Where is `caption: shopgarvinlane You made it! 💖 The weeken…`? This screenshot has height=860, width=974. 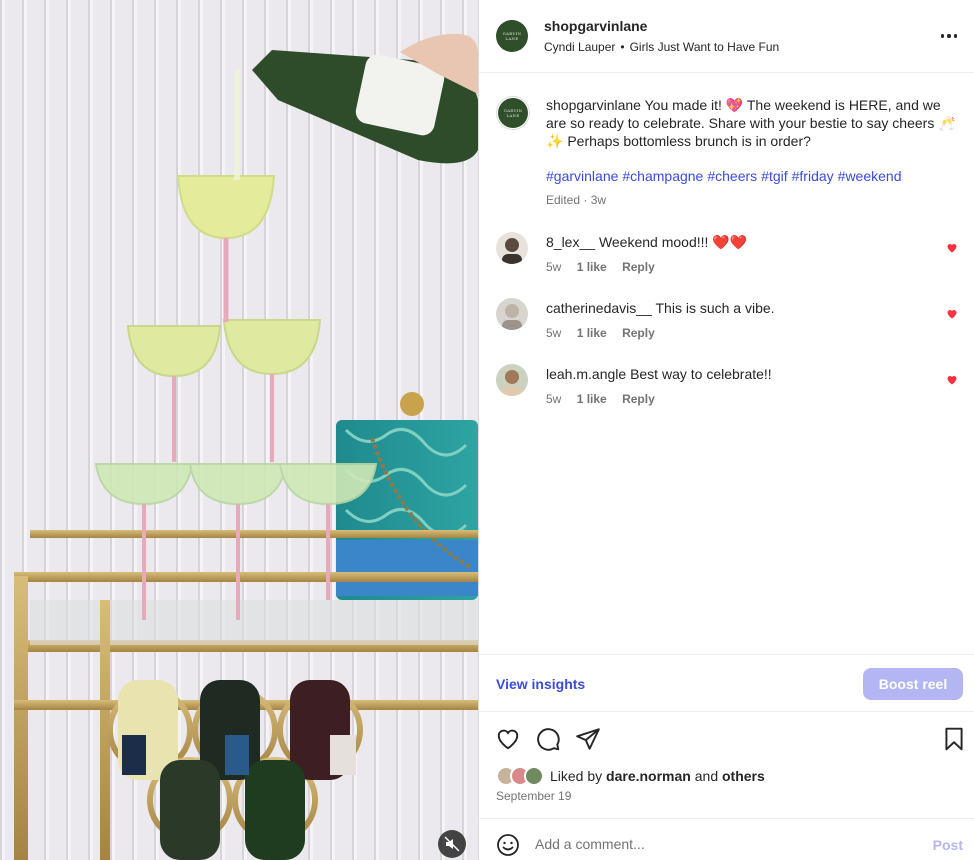
caption: shopgarvinlane You made it! 💖 The weeken… is located at coordinates (751, 123).